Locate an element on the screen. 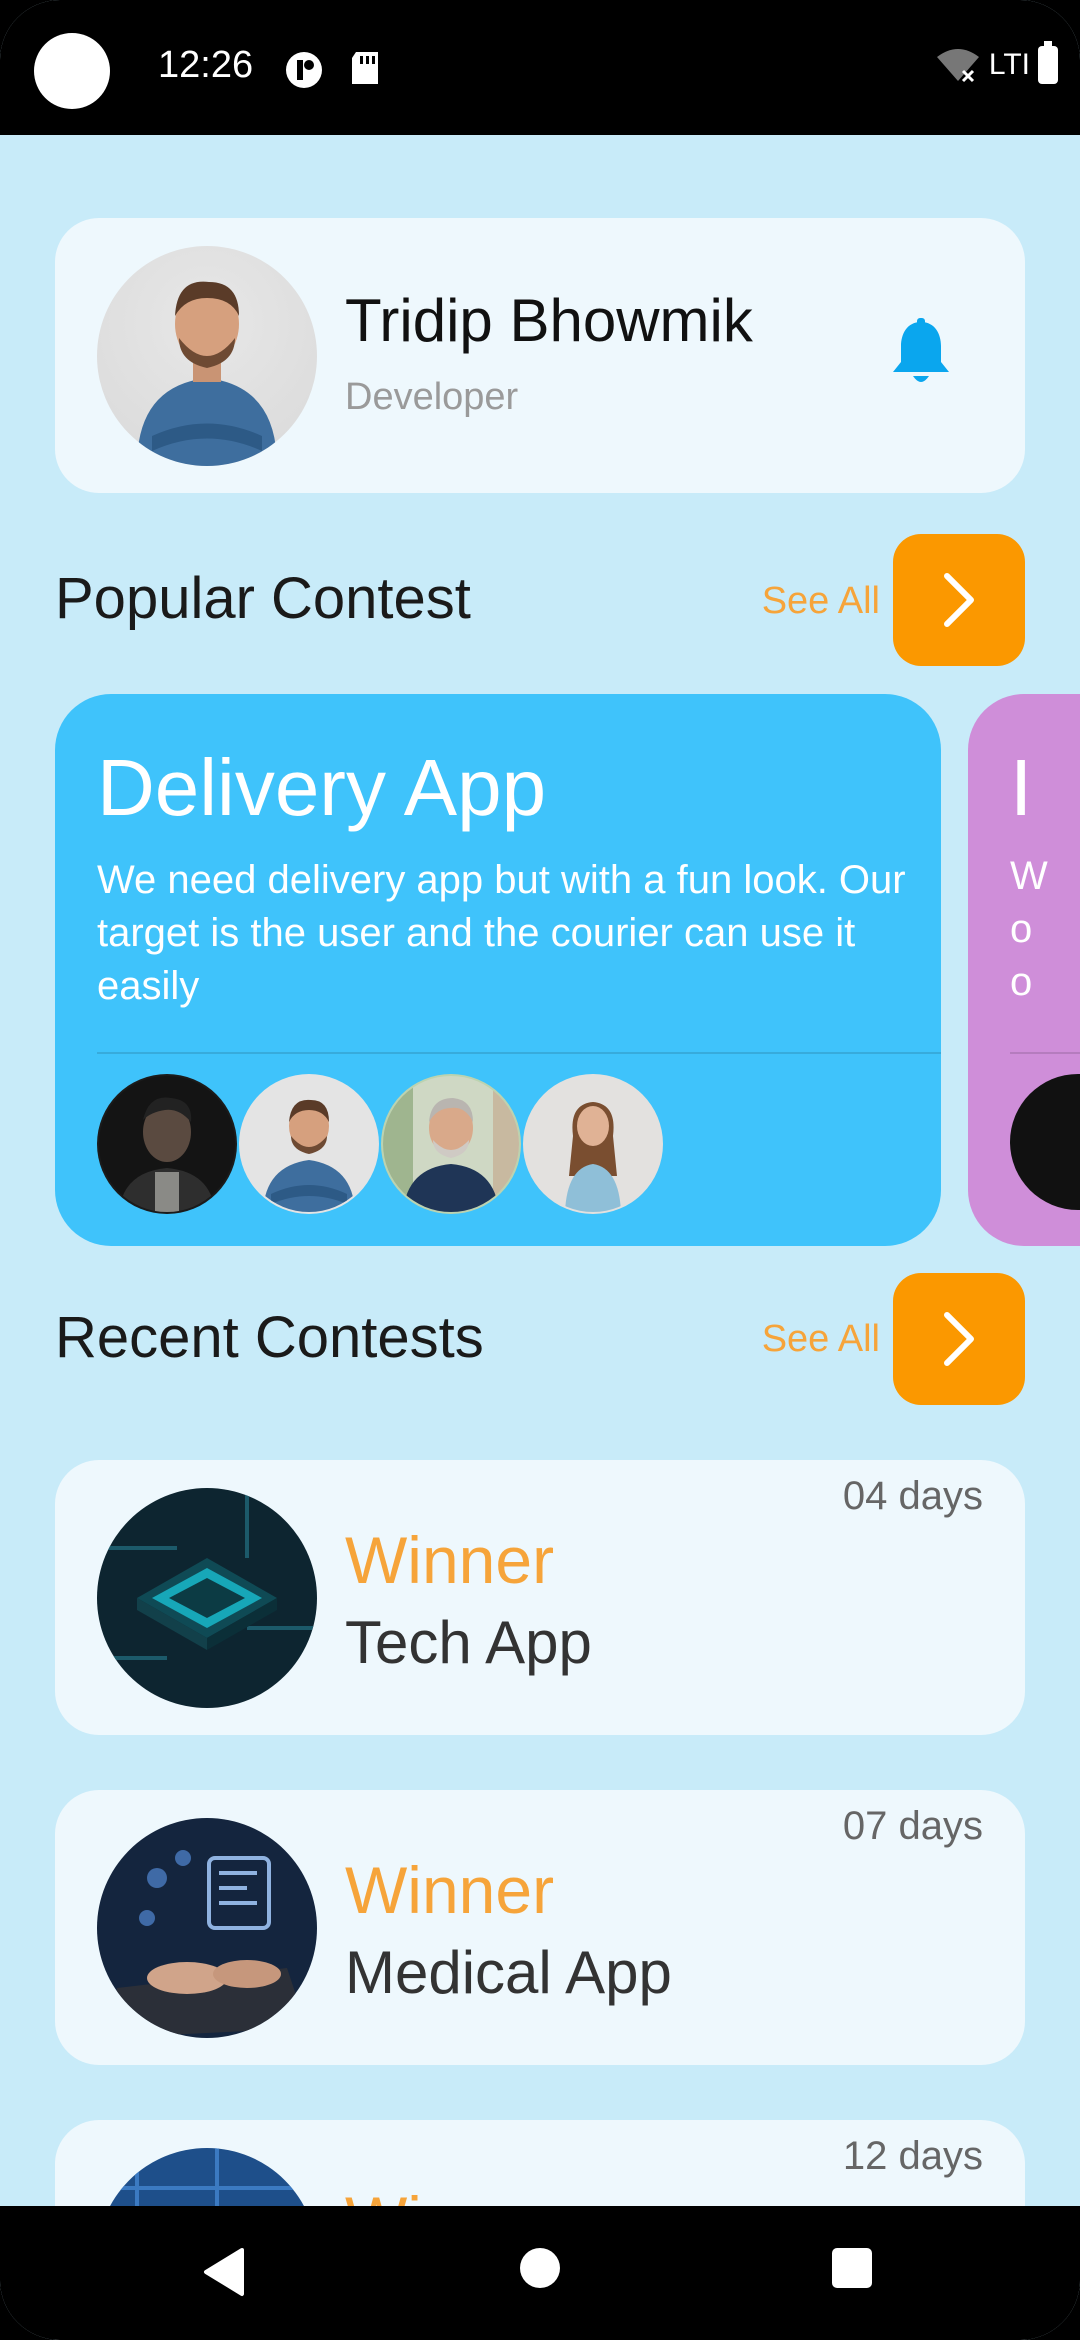 This screenshot has width=1080, height=2340. status-right-group: LTI is located at coordinates (996, 62).